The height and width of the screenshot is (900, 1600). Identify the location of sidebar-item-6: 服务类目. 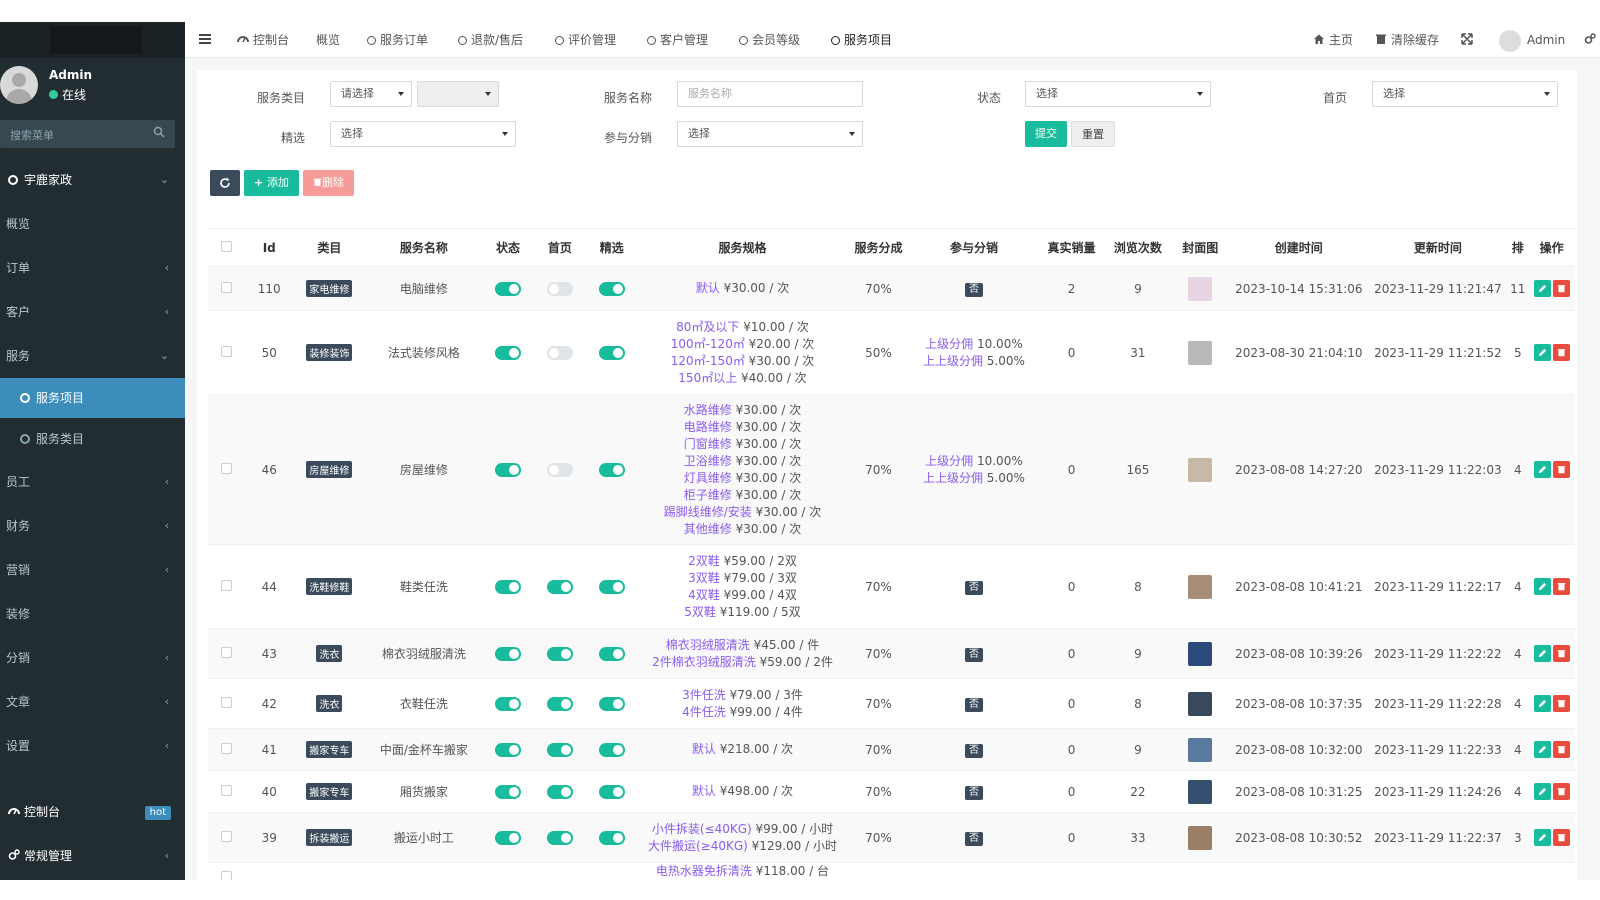
(92, 439).